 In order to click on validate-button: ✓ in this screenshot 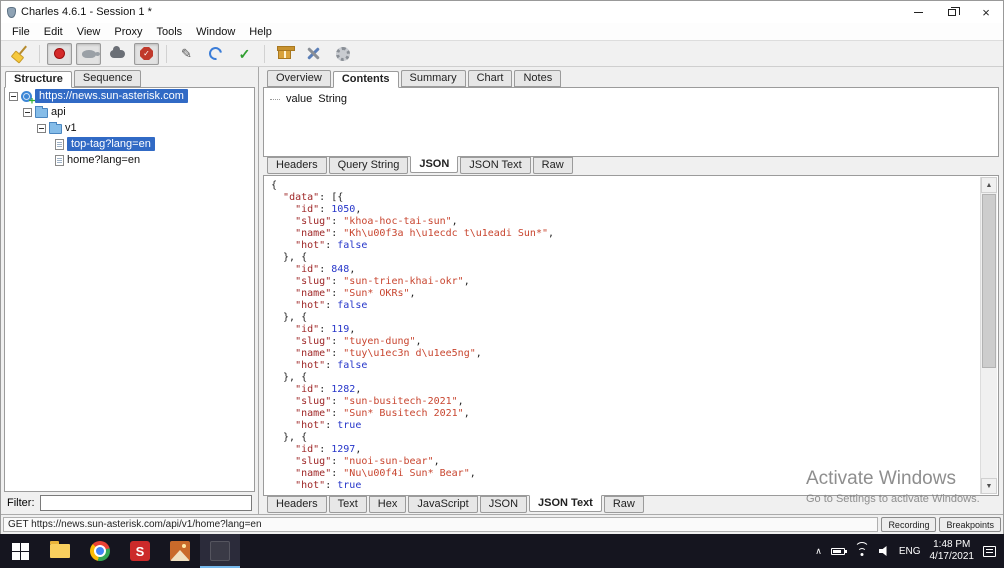, I will do `click(244, 54)`.